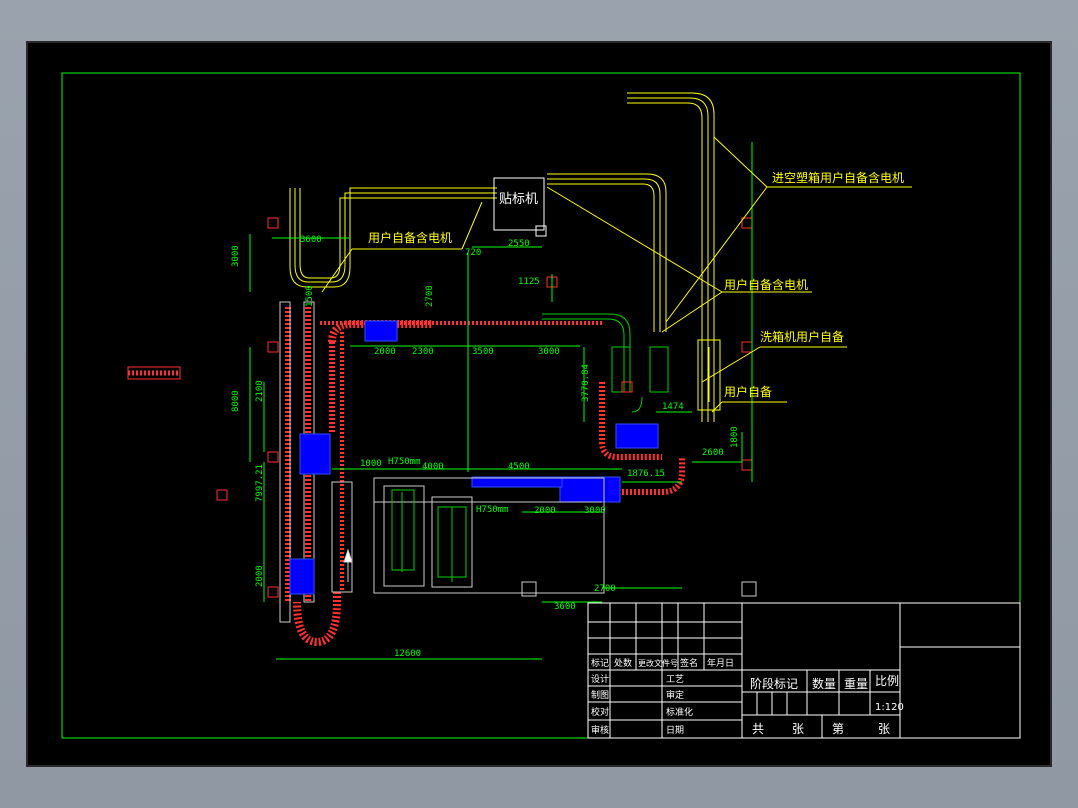 This screenshot has height=808, width=1078. I want to click on tb-date: 年月日, so click(720, 663).